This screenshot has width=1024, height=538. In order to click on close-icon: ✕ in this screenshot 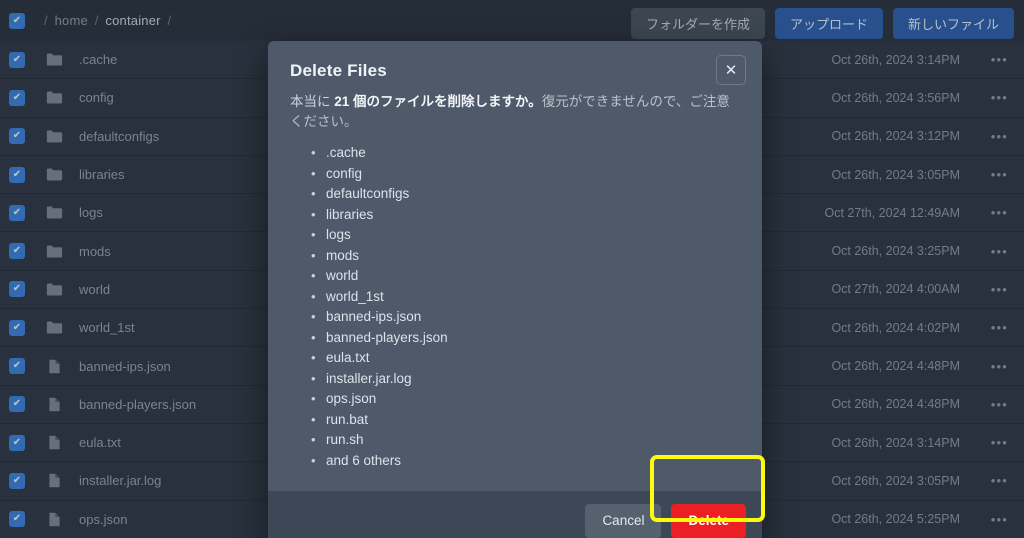, I will do `click(731, 70)`.